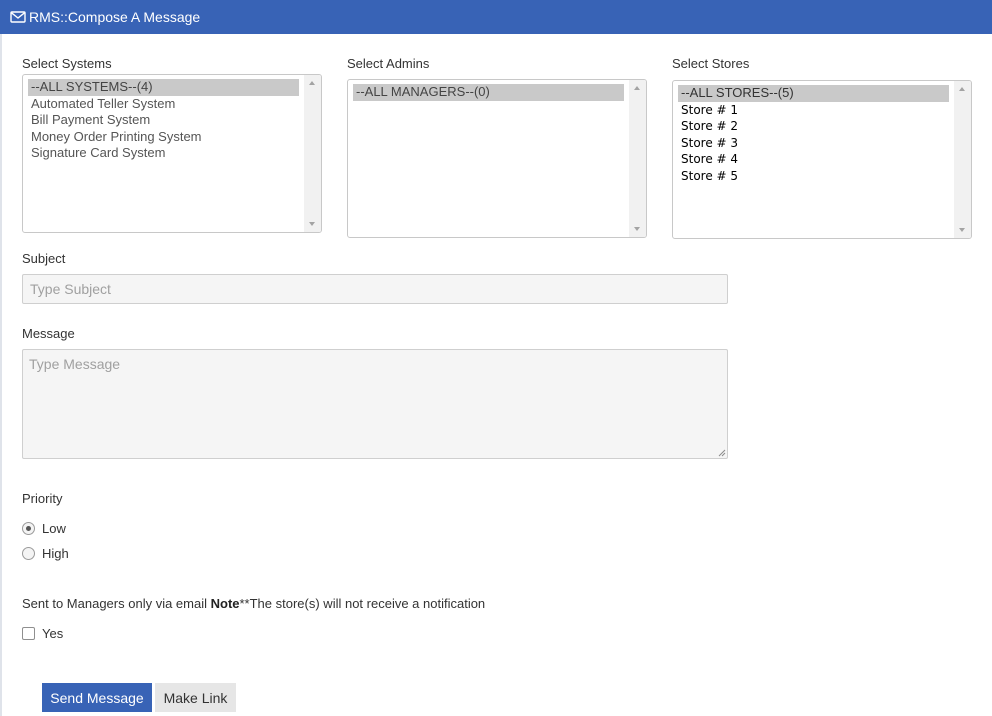 This screenshot has height=716, width=992. What do you see at coordinates (1, 375) in the screenshot?
I see `left-border` at bounding box center [1, 375].